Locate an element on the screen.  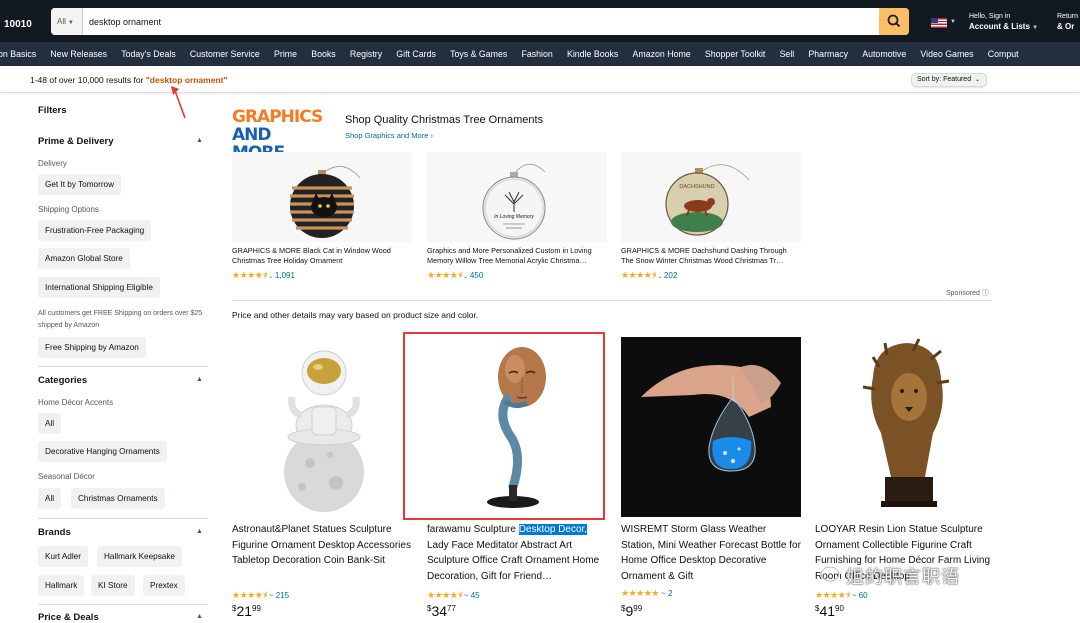
search-button is located at coordinates (894, 21).